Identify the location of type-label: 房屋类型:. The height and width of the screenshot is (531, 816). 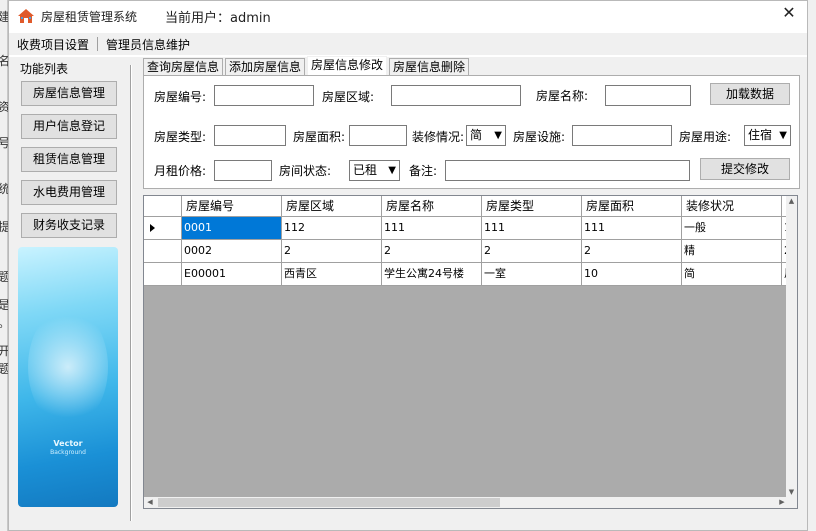
(180, 137).